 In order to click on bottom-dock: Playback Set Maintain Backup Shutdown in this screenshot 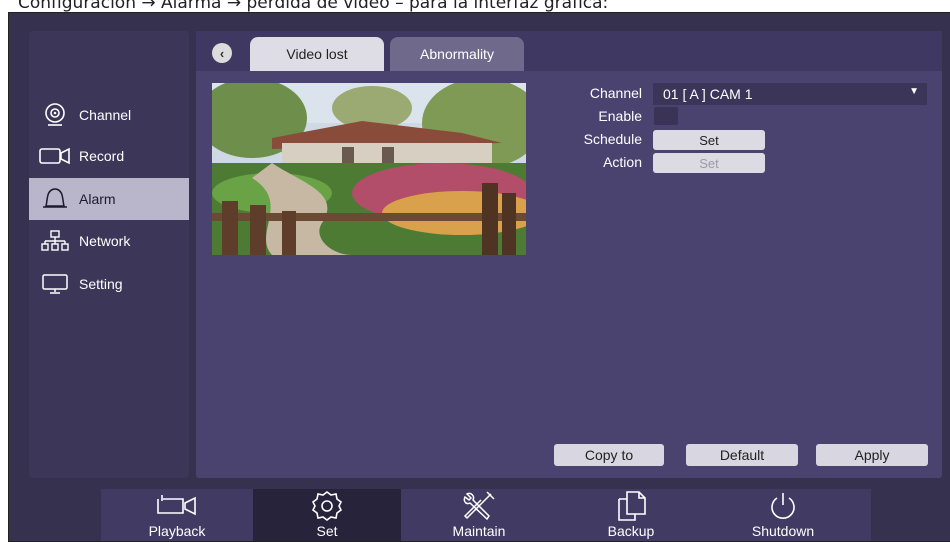, I will do `click(486, 515)`.